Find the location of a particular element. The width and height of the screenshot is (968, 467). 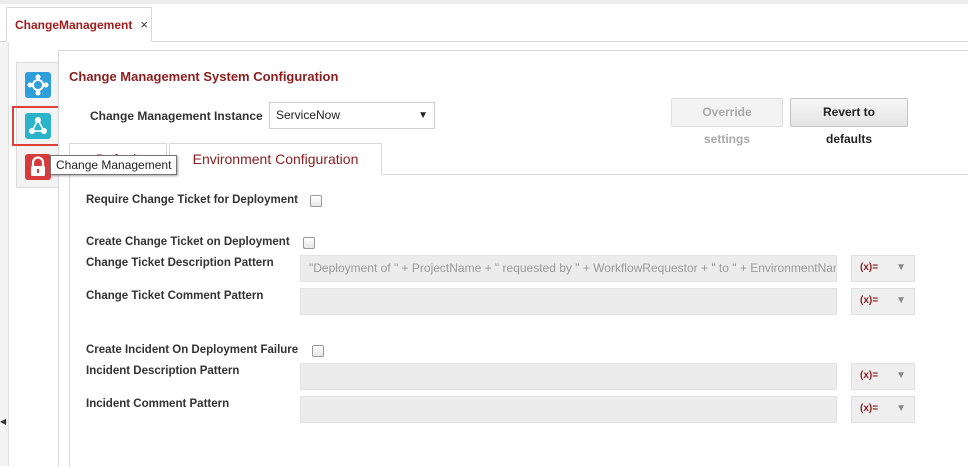

instance-select-value: ServiceNow is located at coordinates (308, 115).